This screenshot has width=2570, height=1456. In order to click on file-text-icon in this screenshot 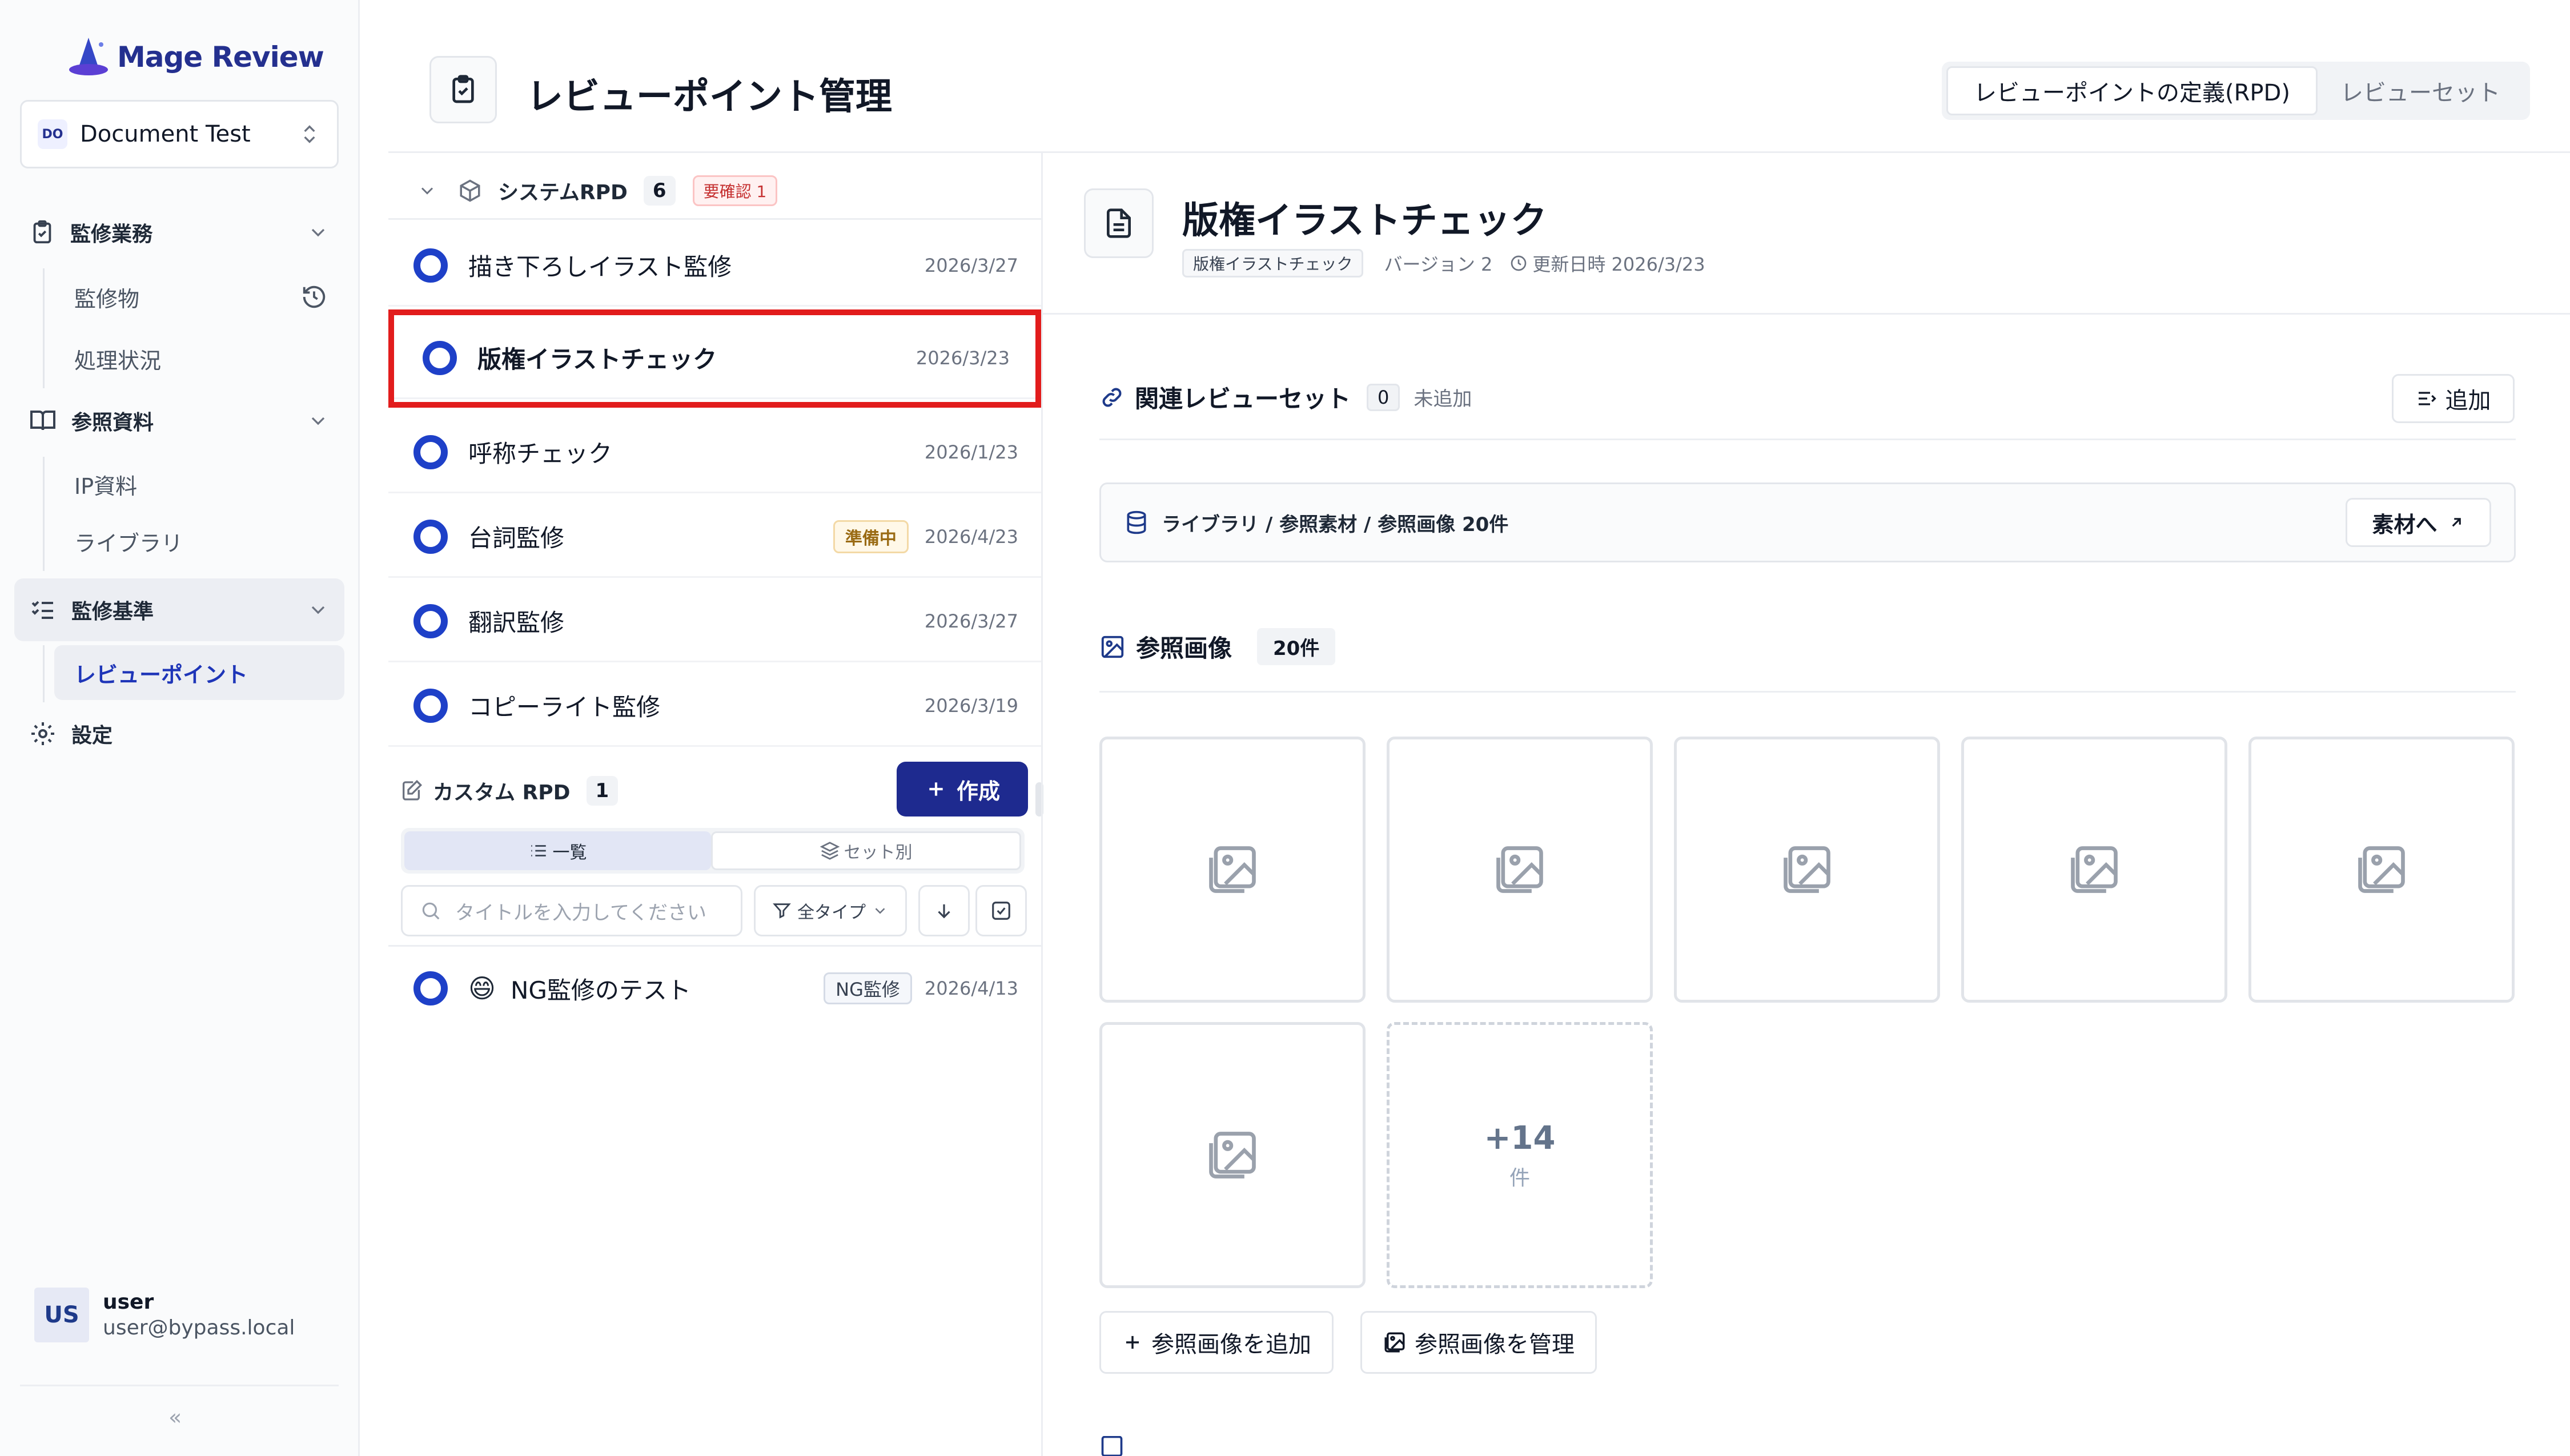, I will do `click(1119, 223)`.